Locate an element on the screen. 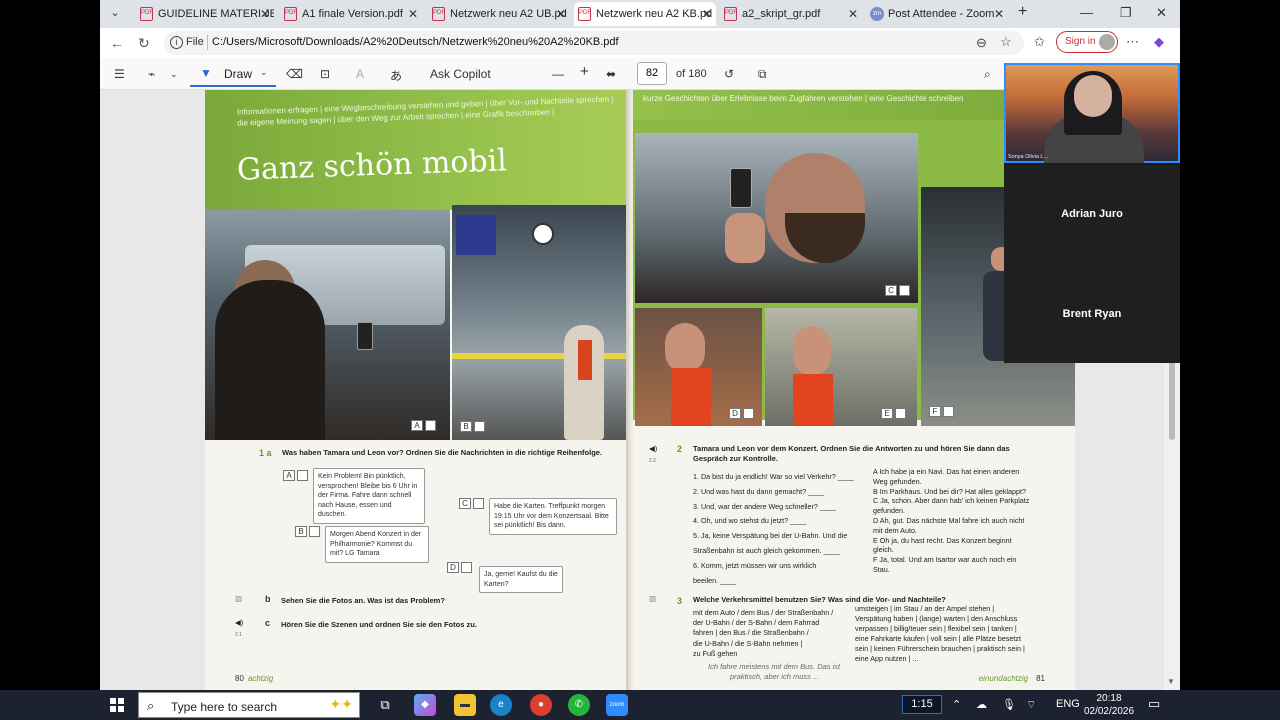  maximize-icon: ❐ is located at coordinates (1126, 13).